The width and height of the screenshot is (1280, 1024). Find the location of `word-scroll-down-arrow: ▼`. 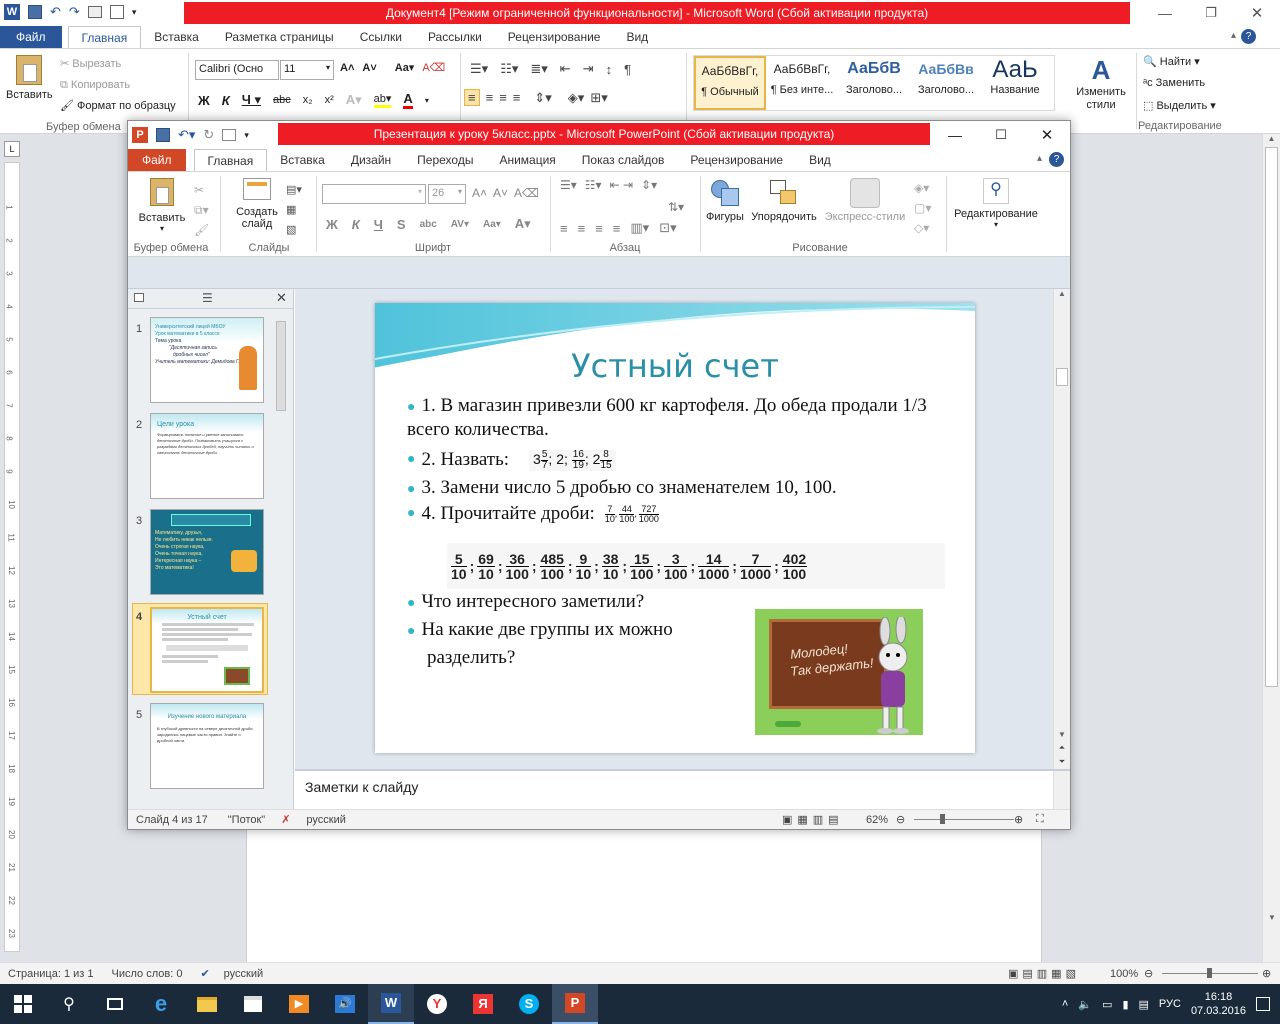

word-scroll-down-arrow: ▼ is located at coordinates (1271, 917).